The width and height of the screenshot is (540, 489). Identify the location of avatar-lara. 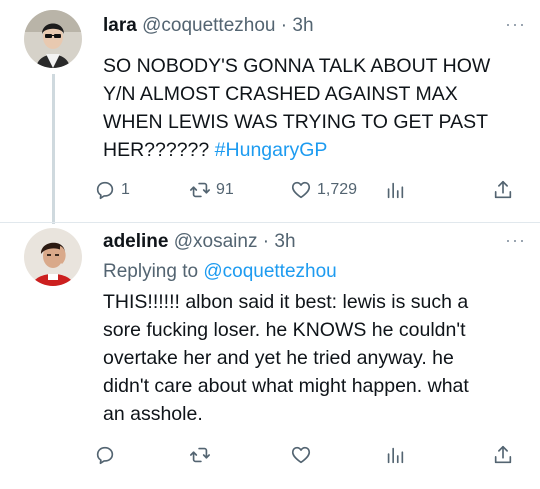
(53, 39).